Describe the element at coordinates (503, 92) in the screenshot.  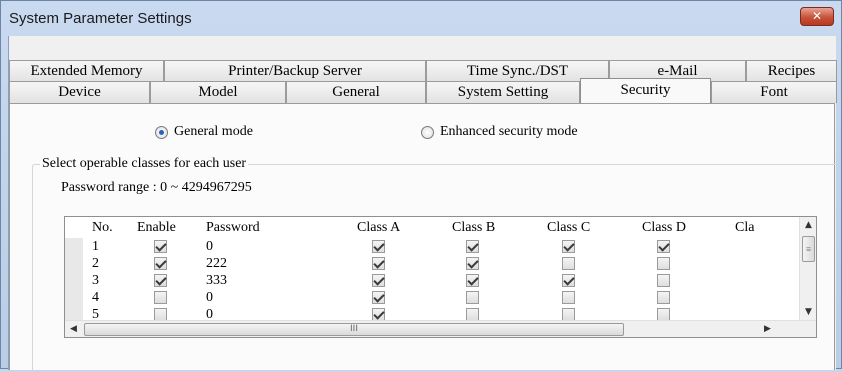
I see `tab-system-setting: System Setting` at that location.